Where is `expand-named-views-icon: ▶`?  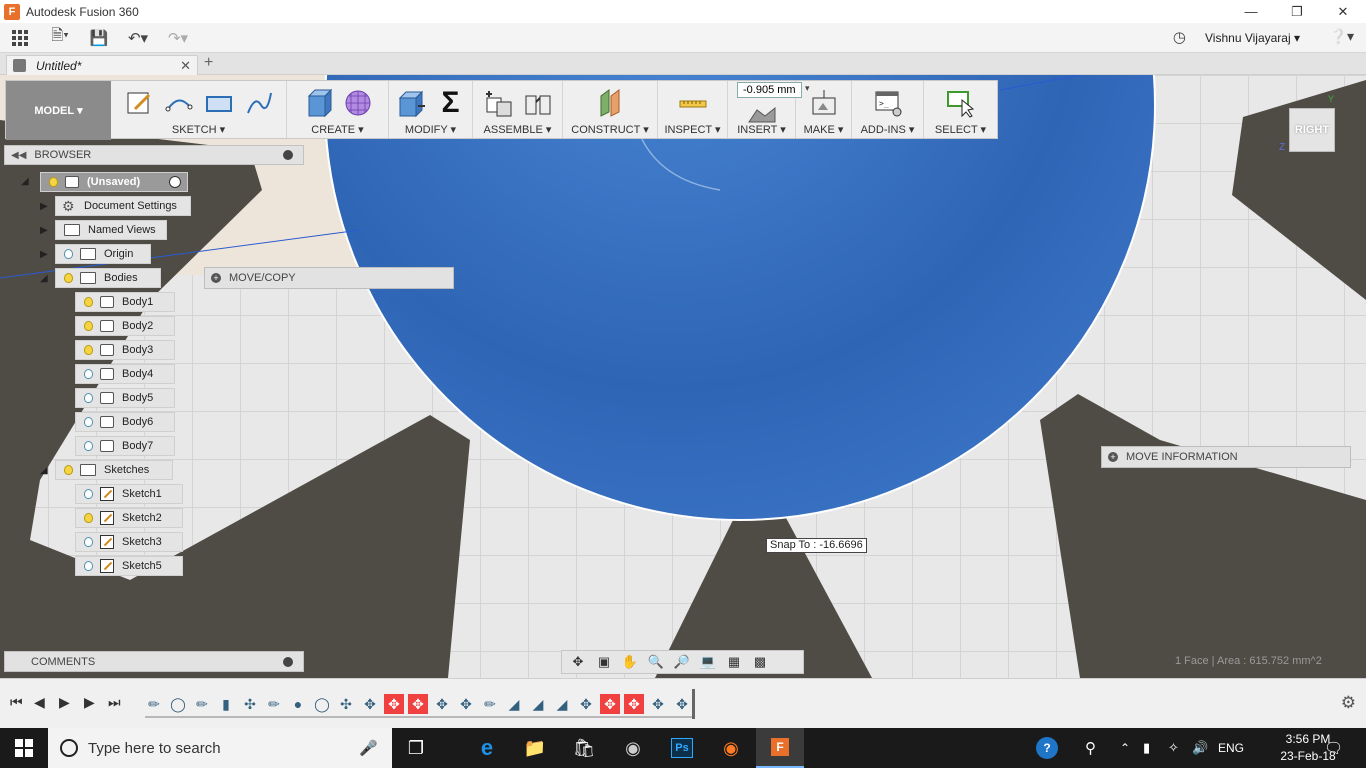 expand-named-views-icon: ▶ is located at coordinates (46, 231).